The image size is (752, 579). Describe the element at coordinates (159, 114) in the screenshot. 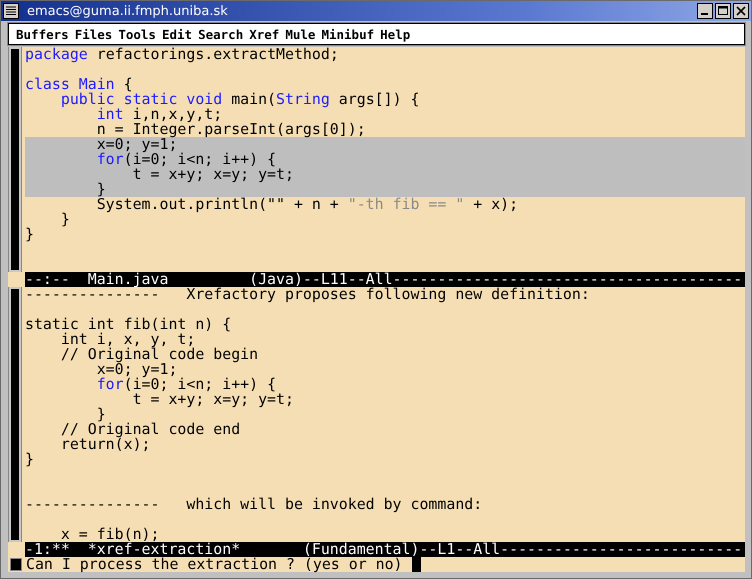

I see `code-line: int i,n,x,y,t;` at that location.